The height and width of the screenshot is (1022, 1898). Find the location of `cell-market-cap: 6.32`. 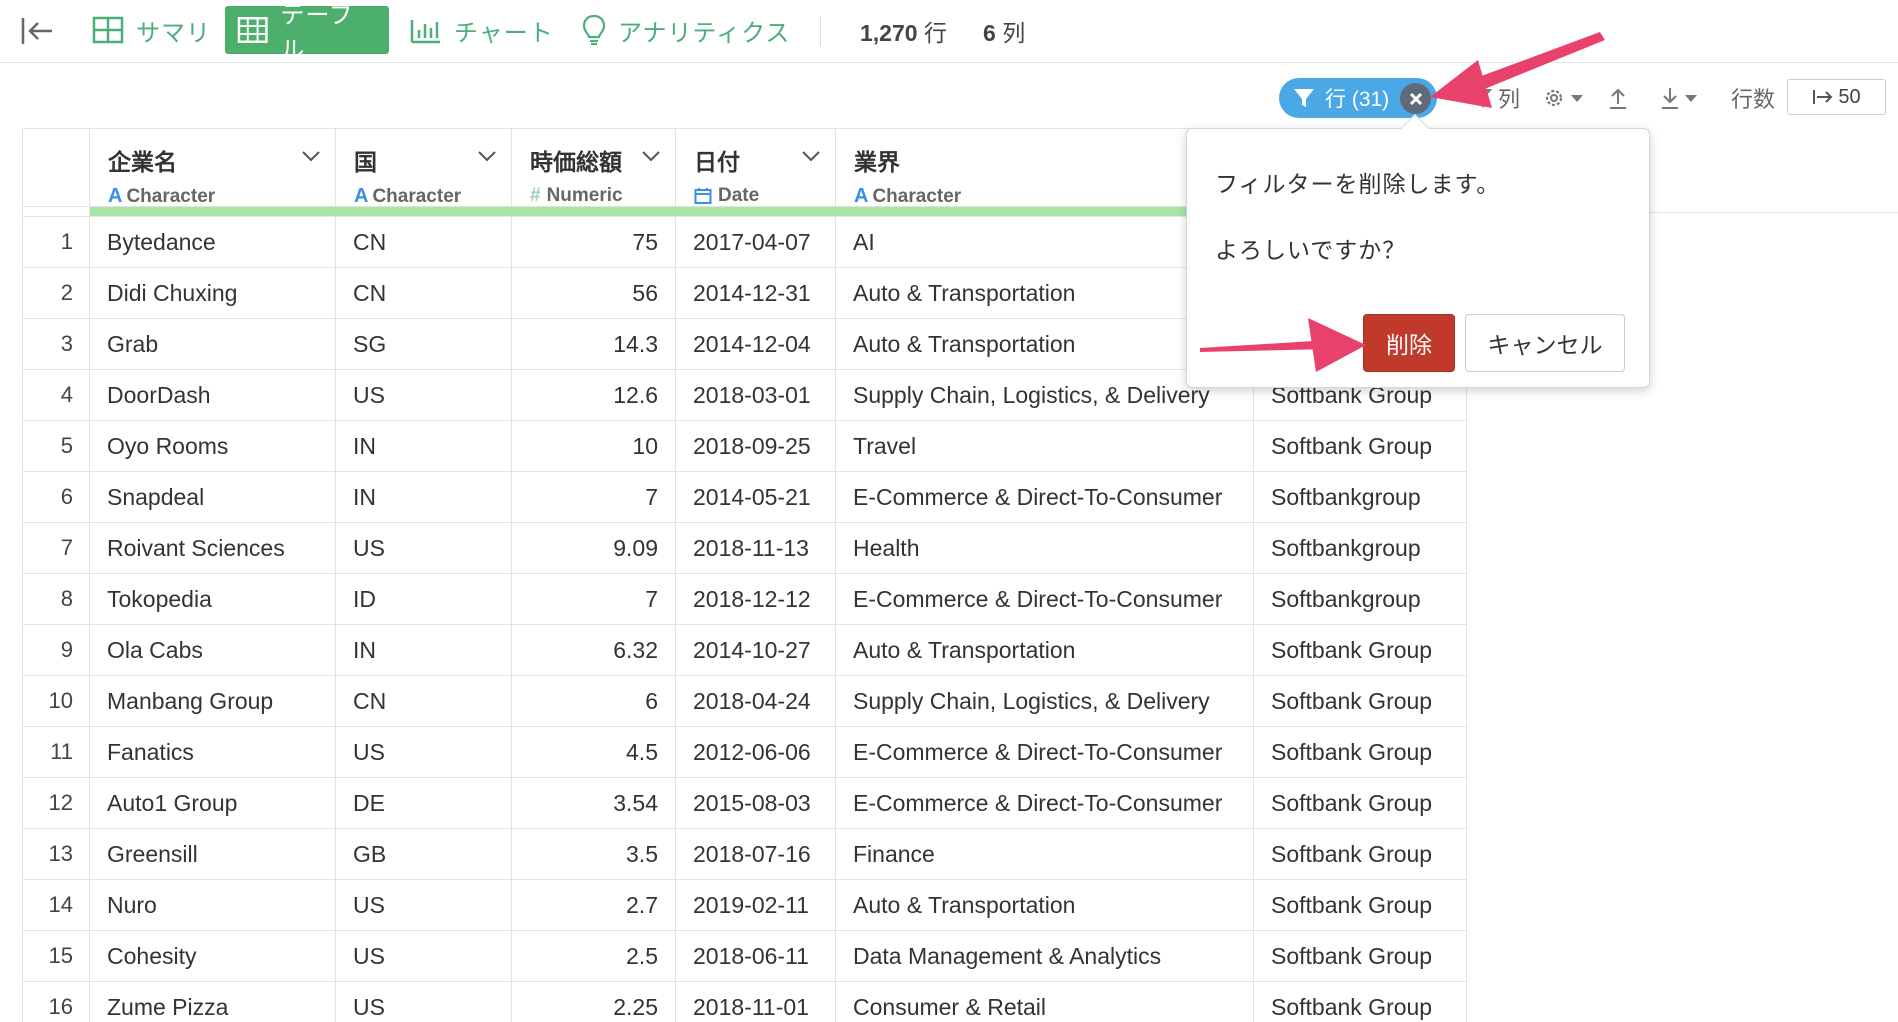

cell-market-cap: 6.32 is located at coordinates (593, 650).